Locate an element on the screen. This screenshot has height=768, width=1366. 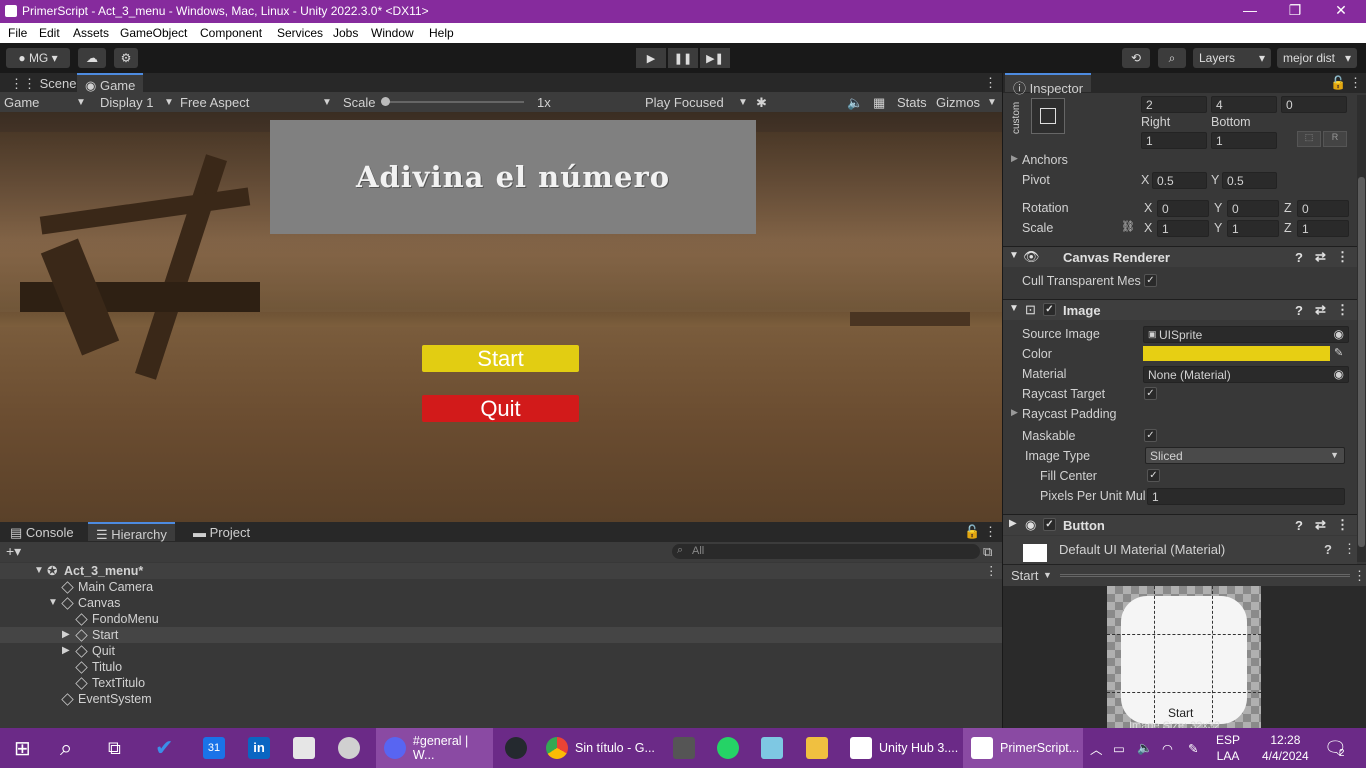
file-explorer-icon is located at coordinates (820, 748).